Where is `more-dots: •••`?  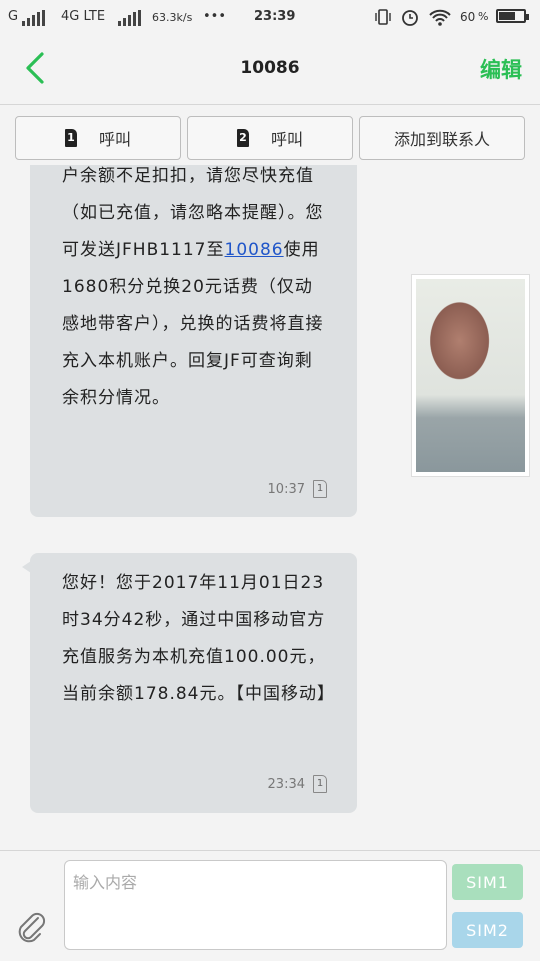
more-dots: ••• is located at coordinates (215, 16).